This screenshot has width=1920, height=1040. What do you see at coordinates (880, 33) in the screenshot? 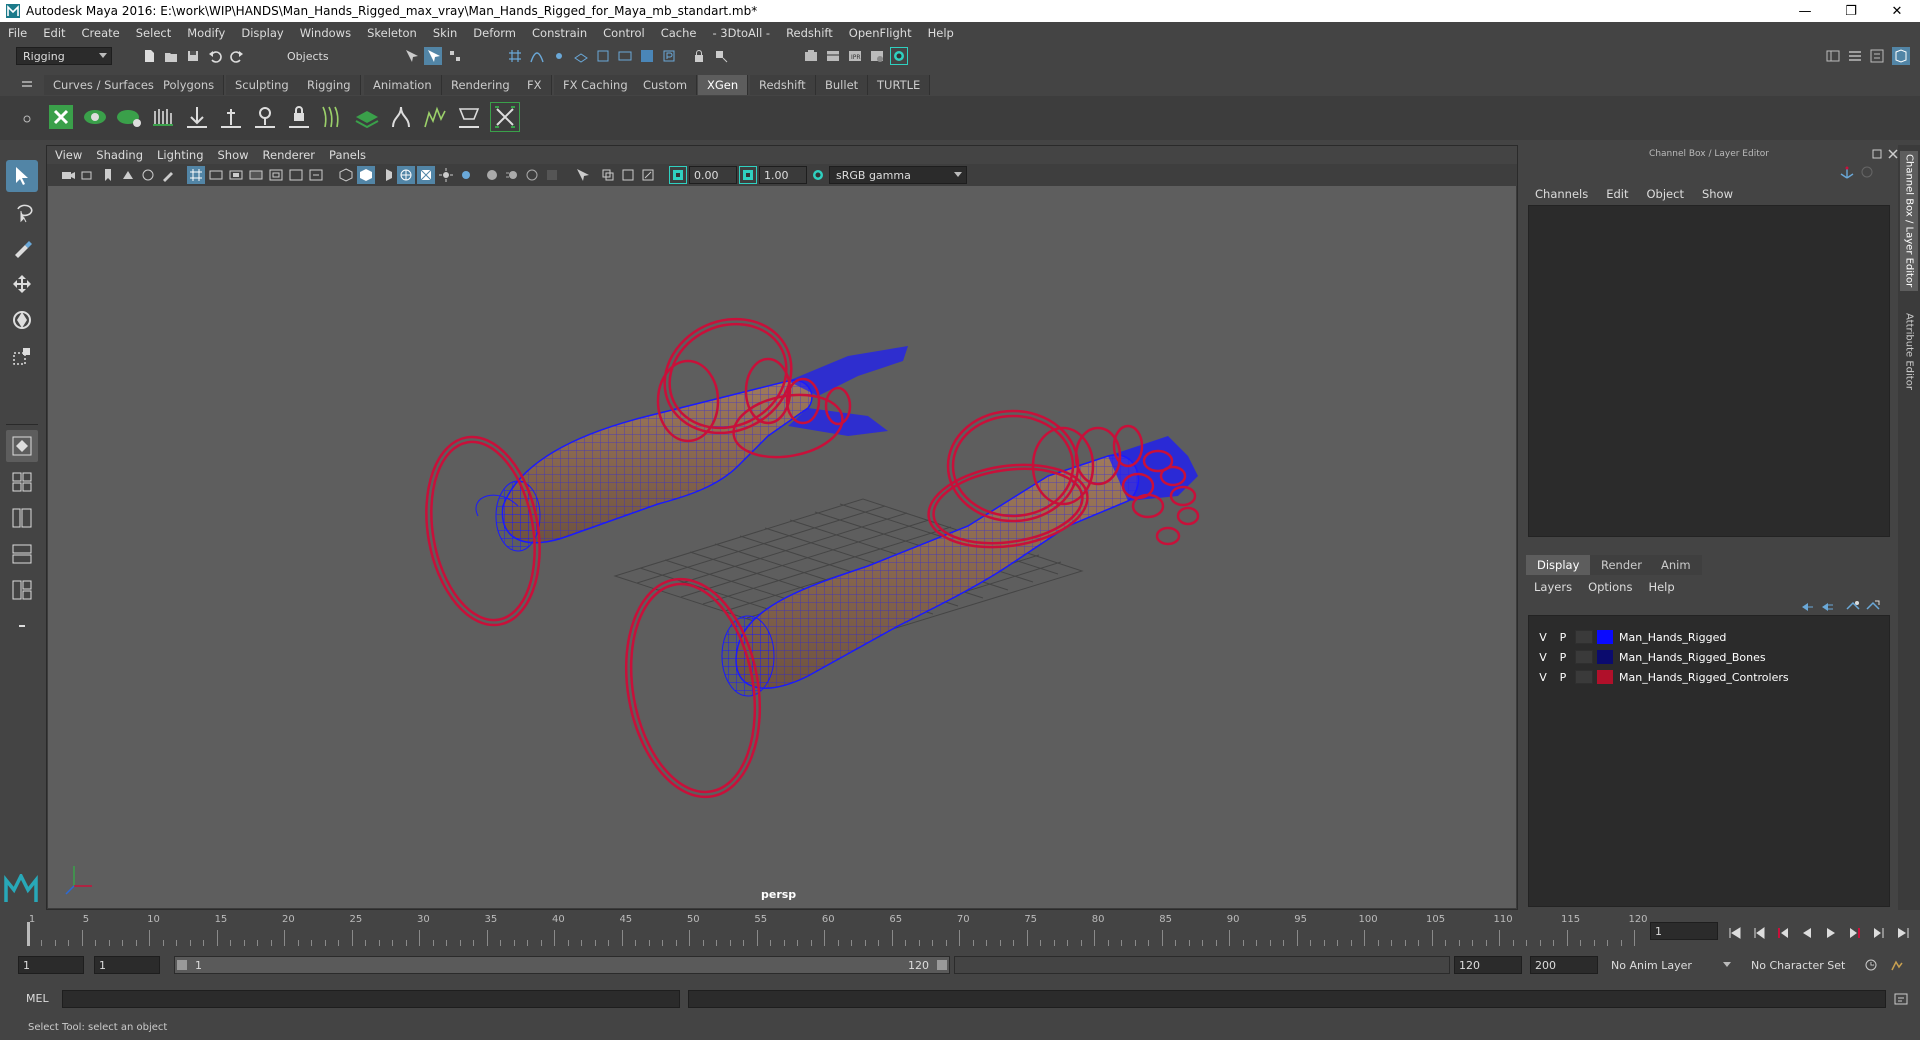
I see `menu-openflight: OpenFlight` at bounding box center [880, 33].